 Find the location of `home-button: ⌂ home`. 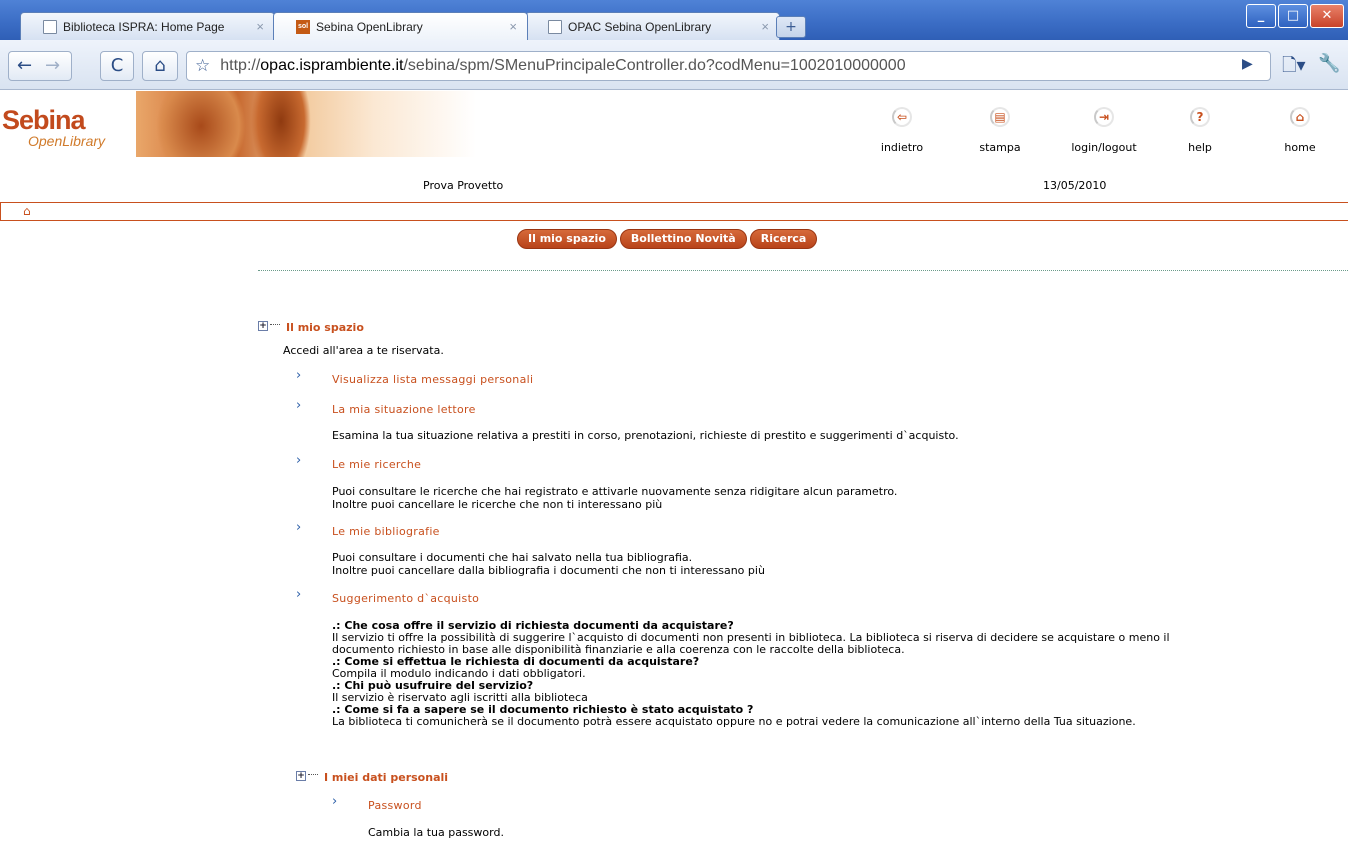

home-button: ⌂ home is located at coordinates (1300, 130).